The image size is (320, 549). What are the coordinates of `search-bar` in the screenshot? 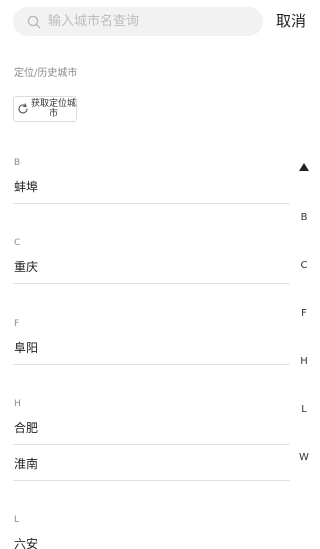 It's located at (138, 21).